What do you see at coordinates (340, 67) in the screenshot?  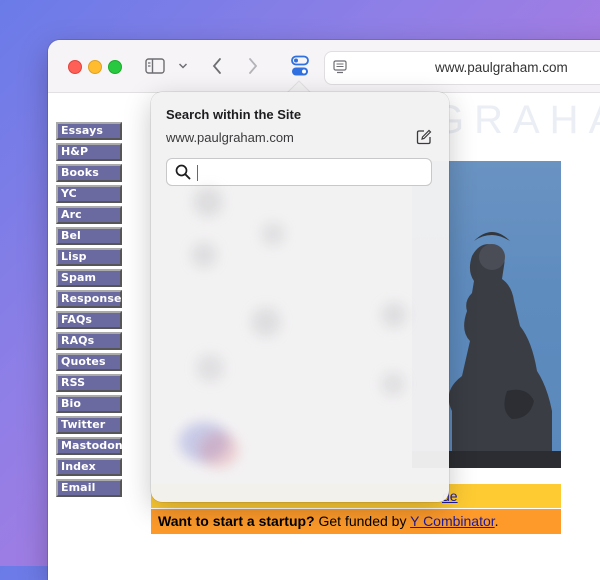 I see `page-icon` at bounding box center [340, 67].